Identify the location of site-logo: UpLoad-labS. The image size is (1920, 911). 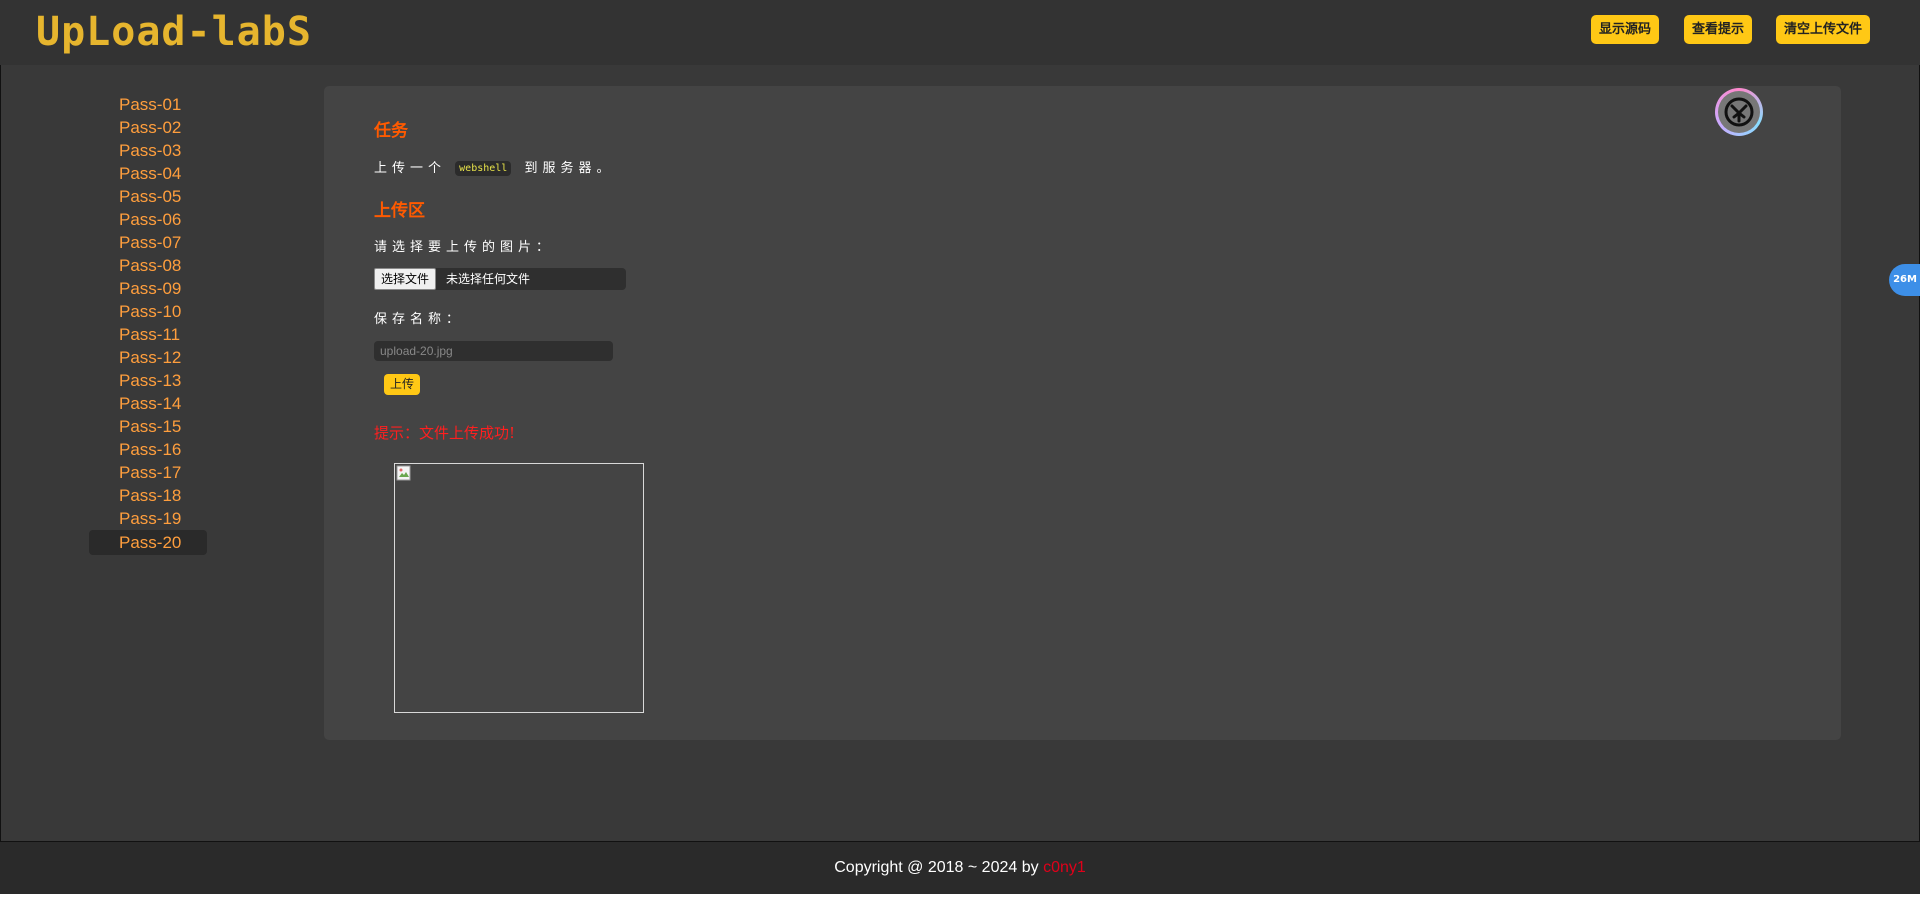
(174, 32).